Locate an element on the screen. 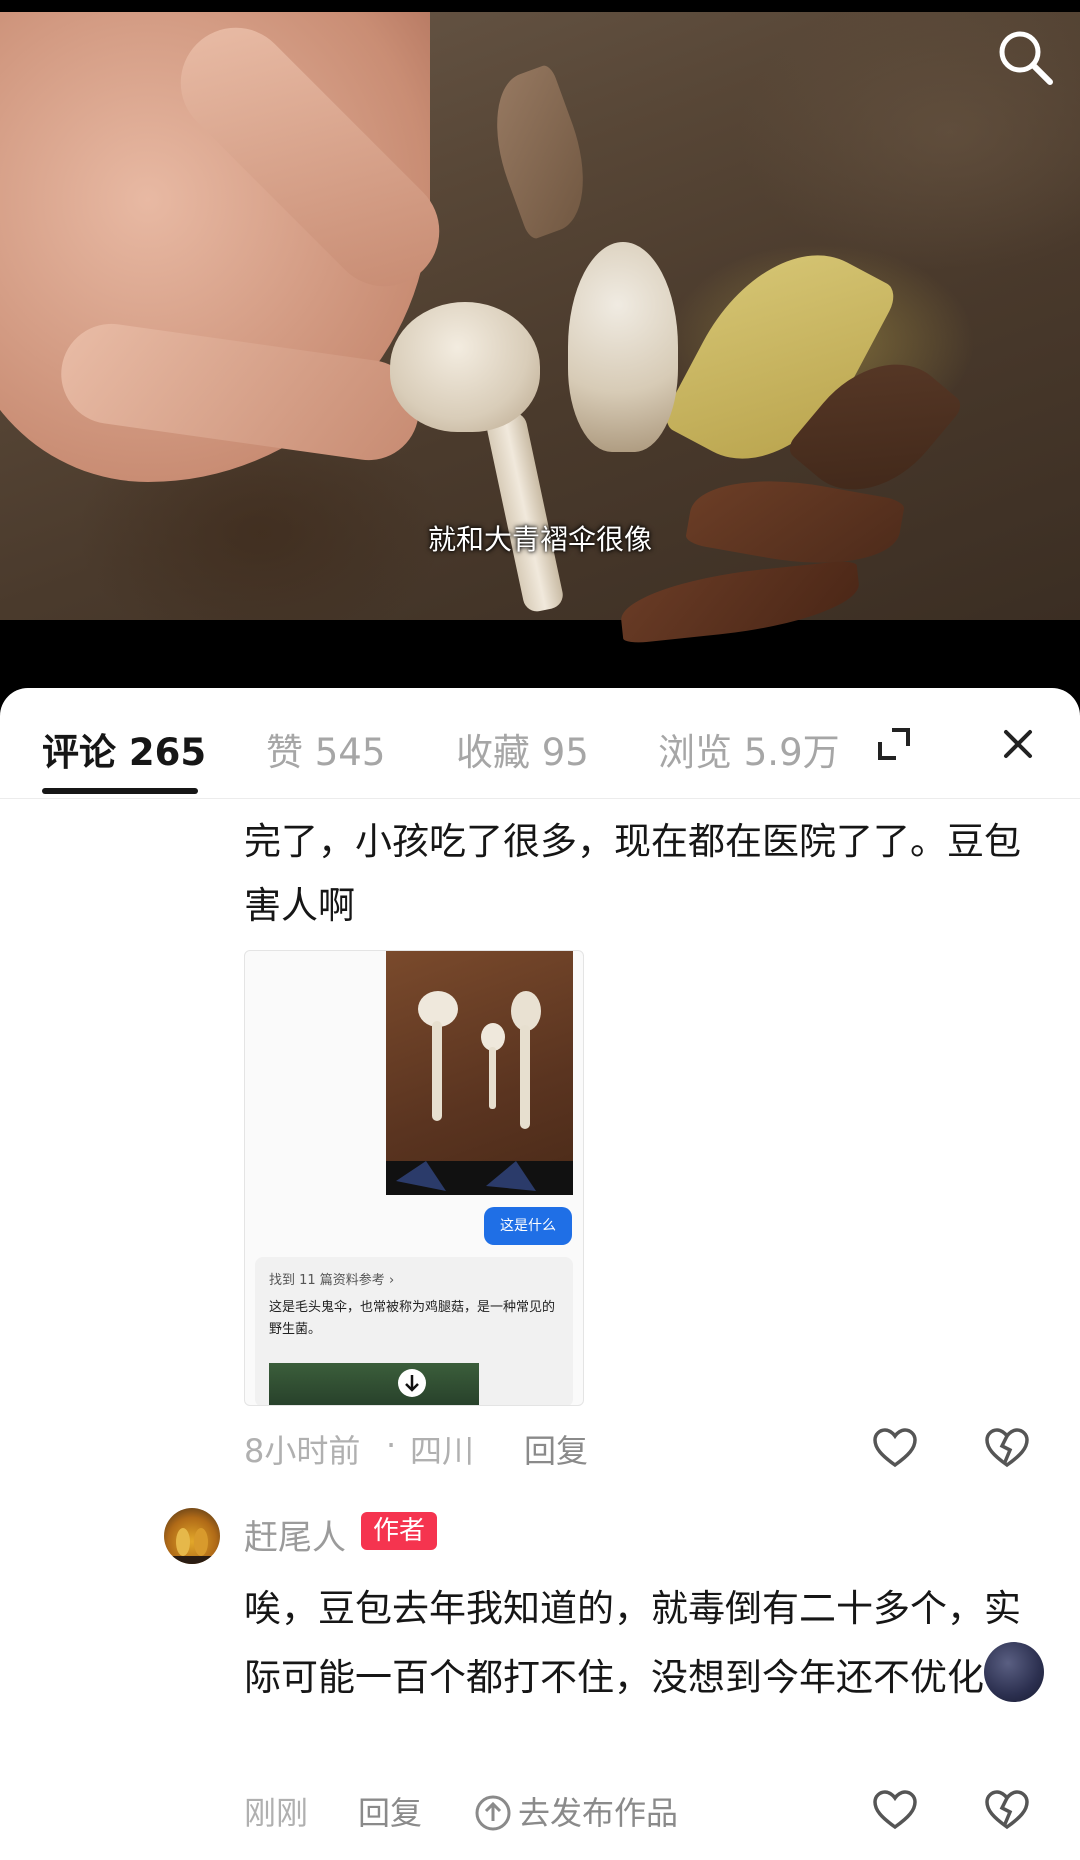 The width and height of the screenshot is (1080, 1860). reference-body: 这是毛头鬼伞，也常被称为鸡腿菇，是一种常见的野生菌。 is located at coordinates (412, 1318).